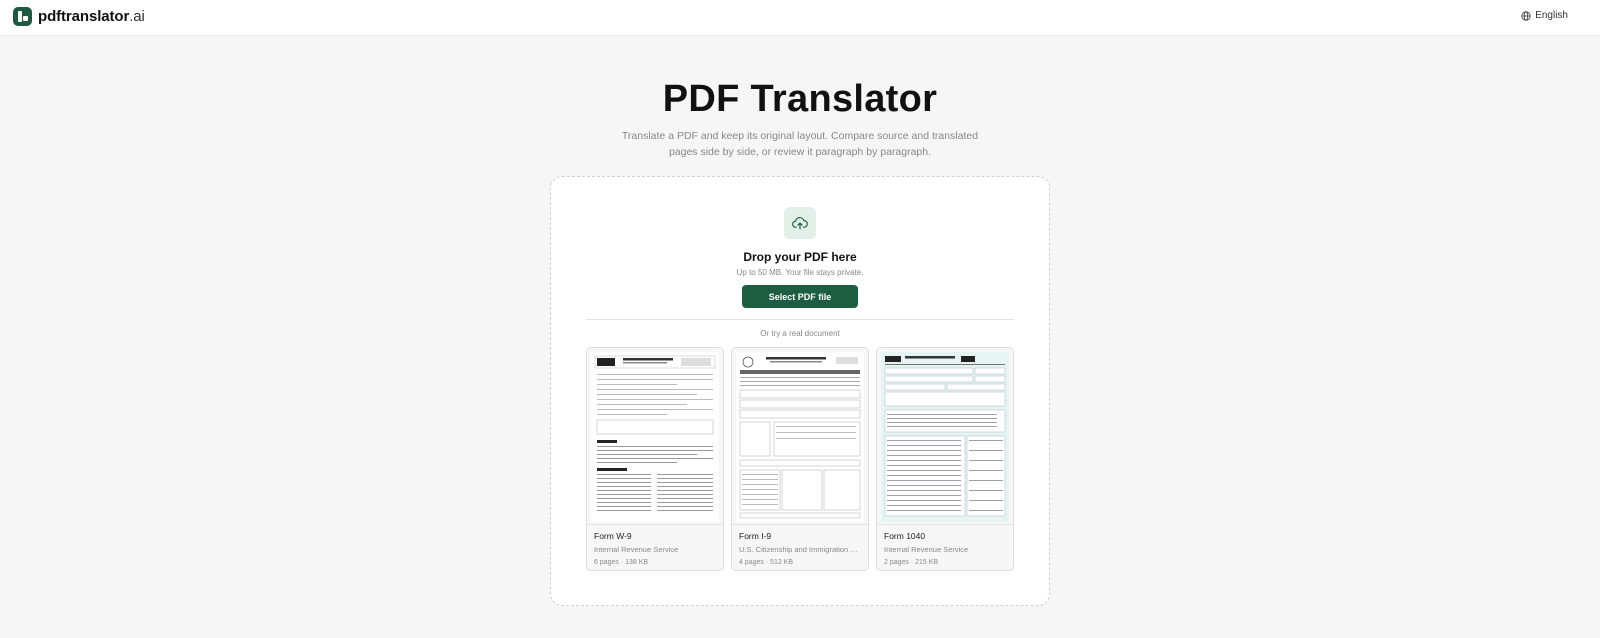 The image size is (1600, 638). I want to click on brand-logo: pdftranslator.ai, so click(79, 16).